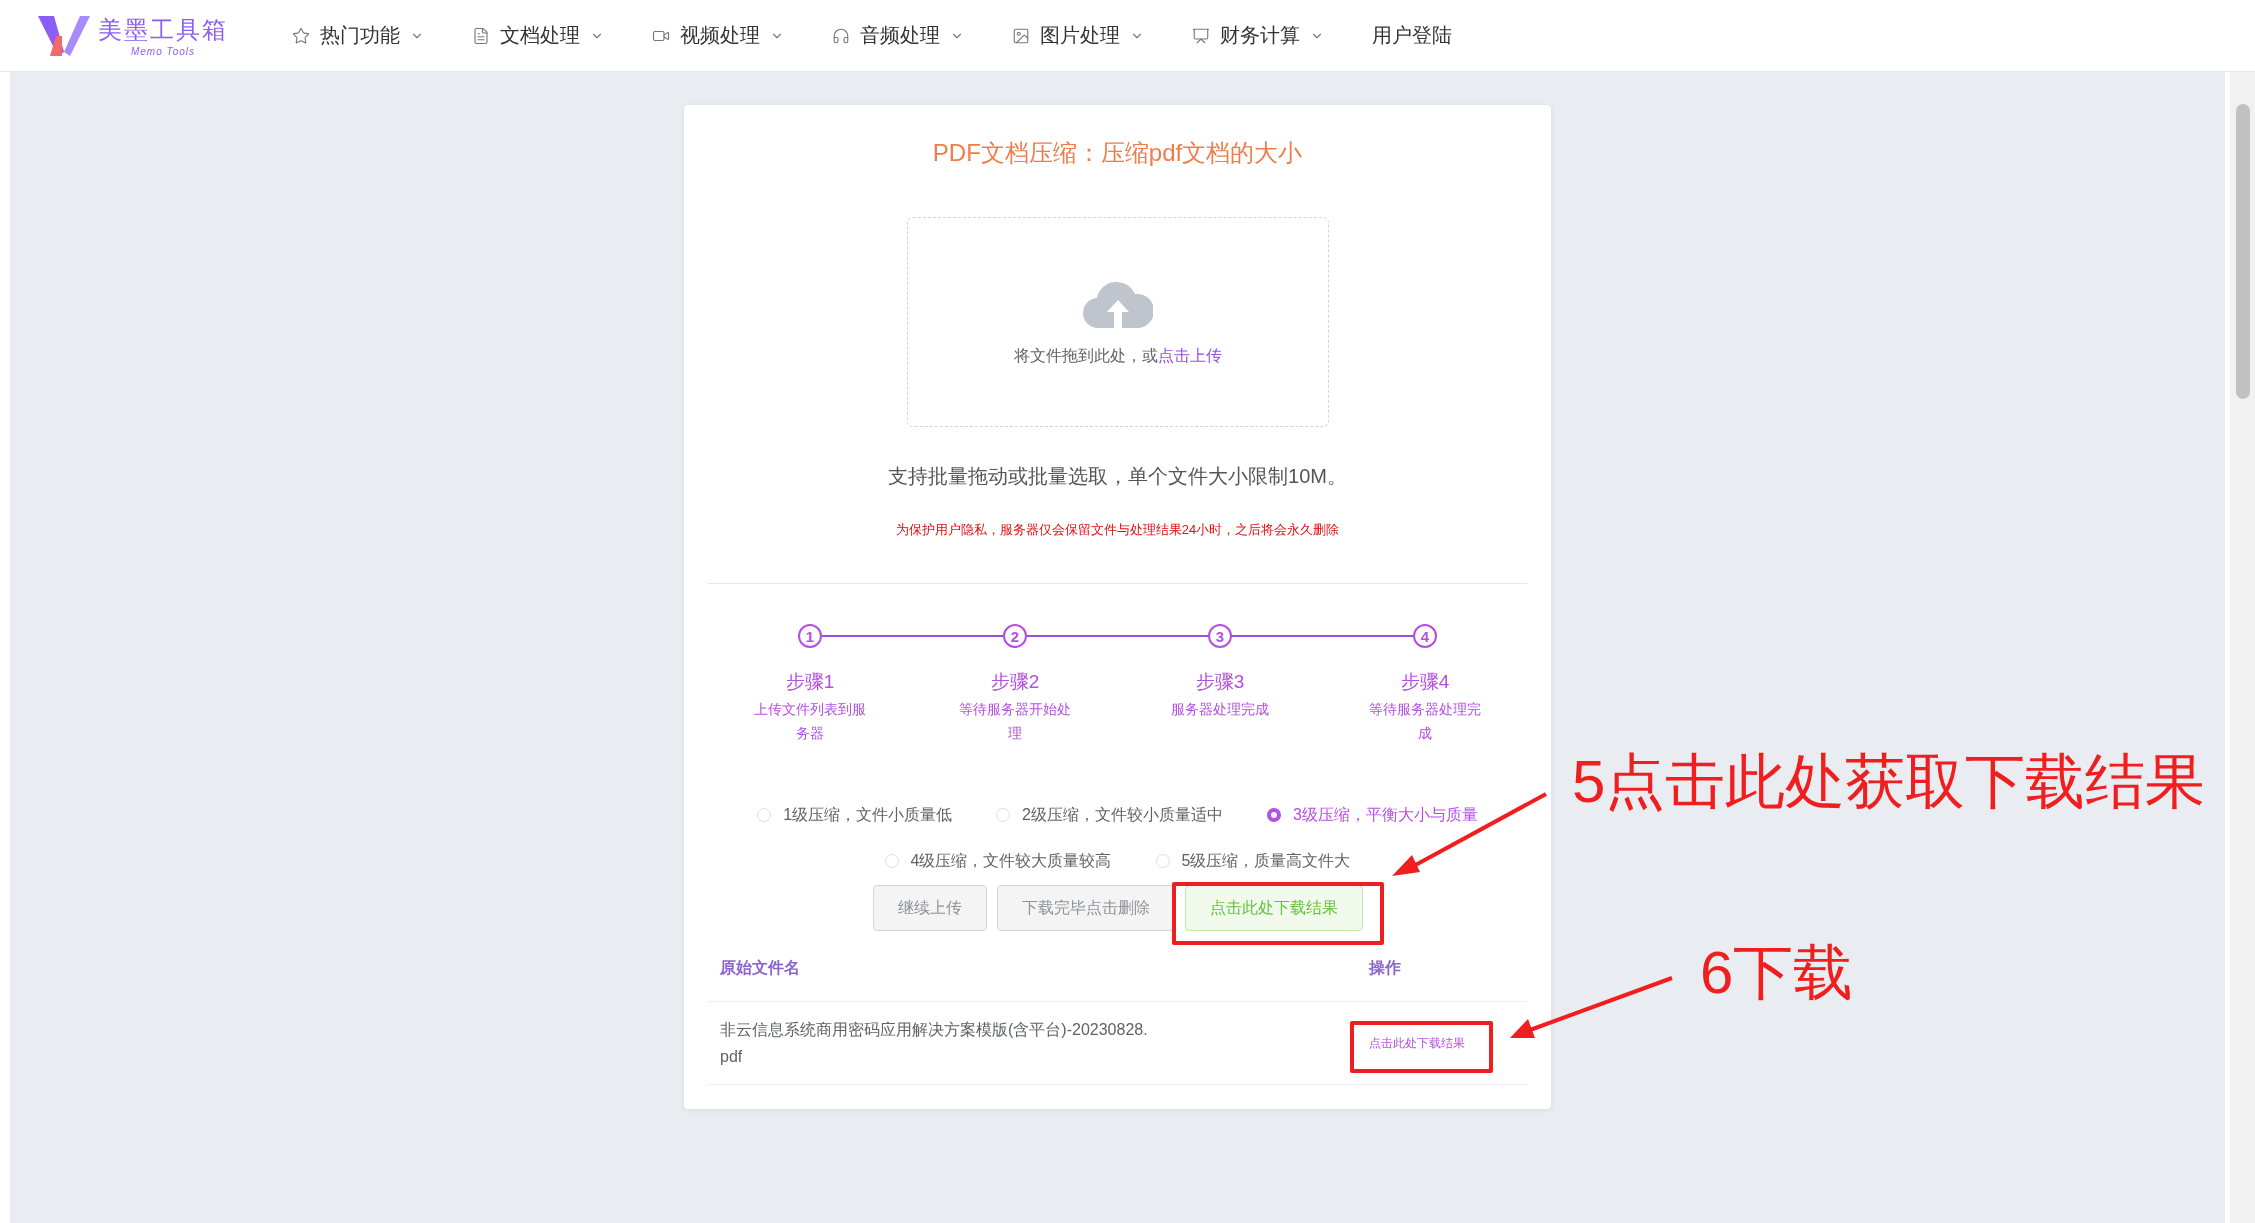 Image resolution: width=2255 pixels, height=1223 pixels. Describe the element at coordinates (1117, 476) in the screenshot. I see `size-note: 支持批量拖动或批量选取，单个文件大小限制10M。` at that location.